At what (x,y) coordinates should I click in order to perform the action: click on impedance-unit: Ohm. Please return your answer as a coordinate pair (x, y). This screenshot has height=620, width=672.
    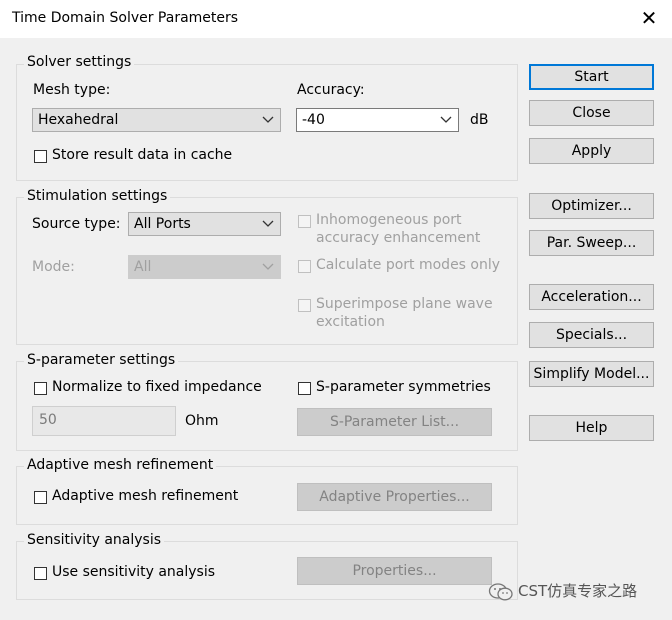
    Looking at the image, I should click on (202, 421).